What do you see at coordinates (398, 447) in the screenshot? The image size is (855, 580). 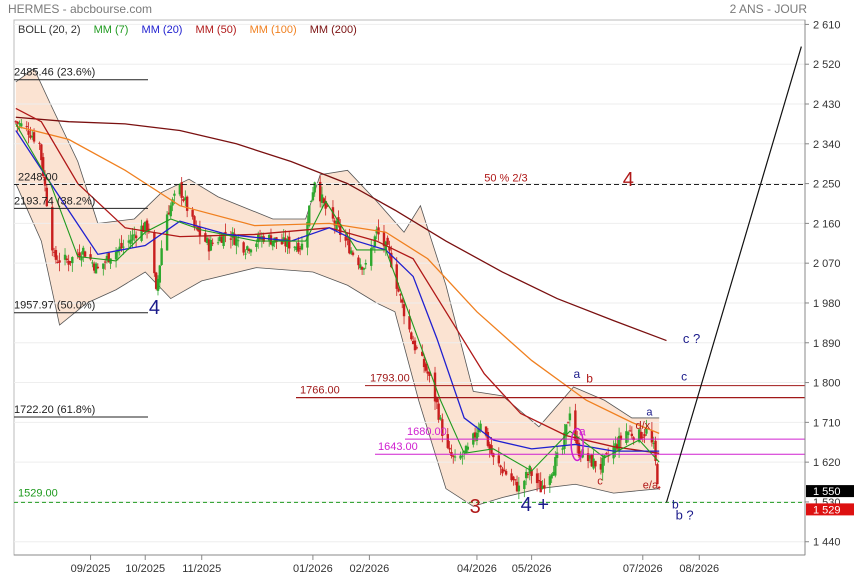 I see `level-1643-label: 1643.00` at bounding box center [398, 447].